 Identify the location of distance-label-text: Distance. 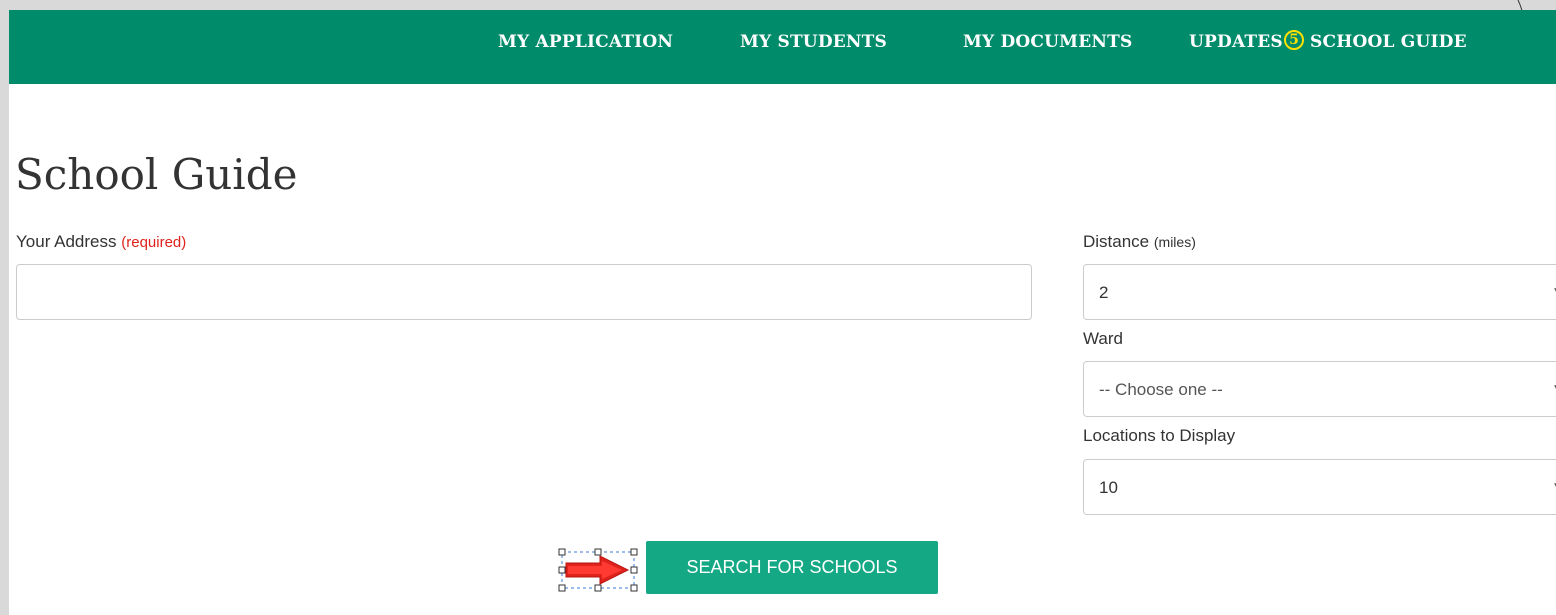
(1116, 241).